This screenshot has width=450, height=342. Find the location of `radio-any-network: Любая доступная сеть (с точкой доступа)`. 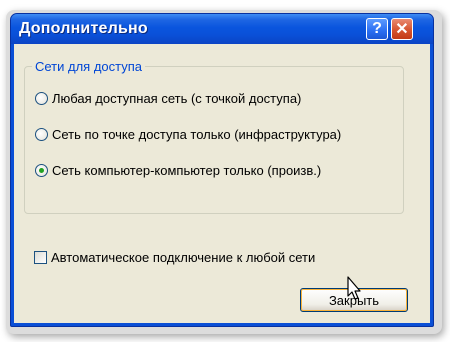

radio-any-network: Любая доступная сеть (с точкой доступа) is located at coordinates (168, 98).